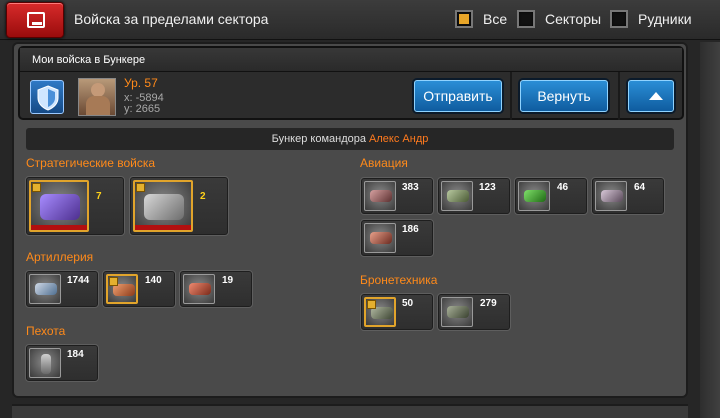  I want to click on artillery-launcher-icon, so click(45, 289).